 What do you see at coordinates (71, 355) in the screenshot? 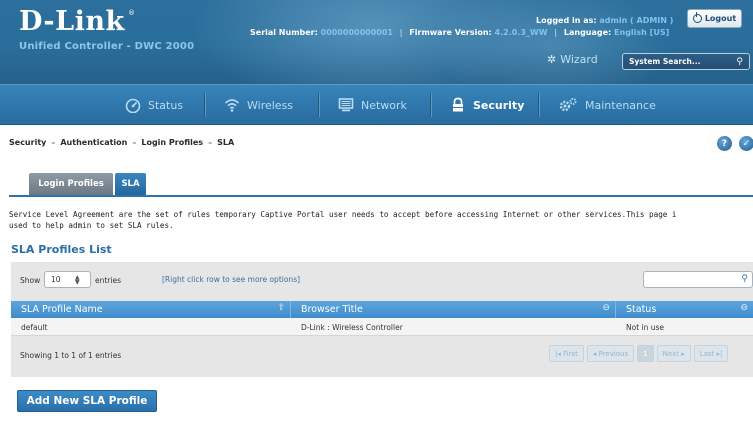
I see `table-info: Showing 1 to 1 of 1 entries` at bounding box center [71, 355].